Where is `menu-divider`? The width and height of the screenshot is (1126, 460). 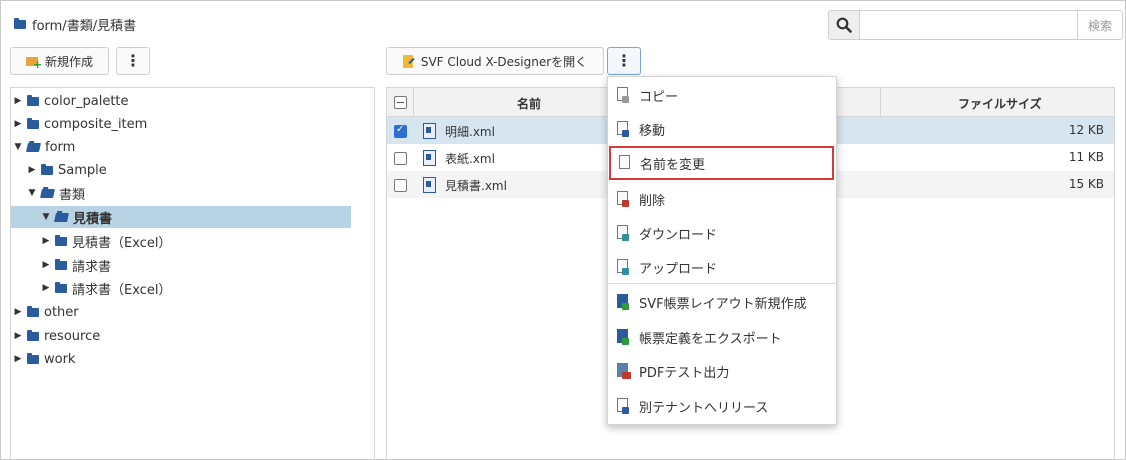 menu-divider is located at coordinates (722, 283).